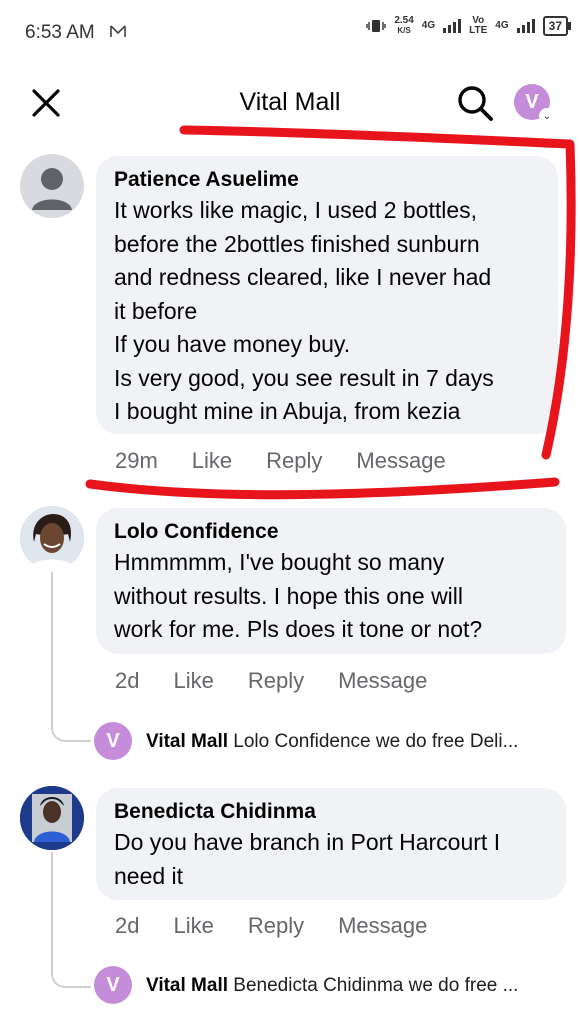  What do you see at coordinates (289, 595) in the screenshot?
I see `comment-text-line: without results. I hope this one will` at bounding box center [289, 595].